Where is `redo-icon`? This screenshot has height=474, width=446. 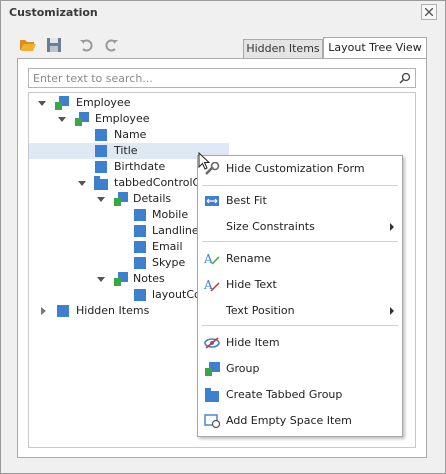
redo-icon is located at coordinates (111, 45).